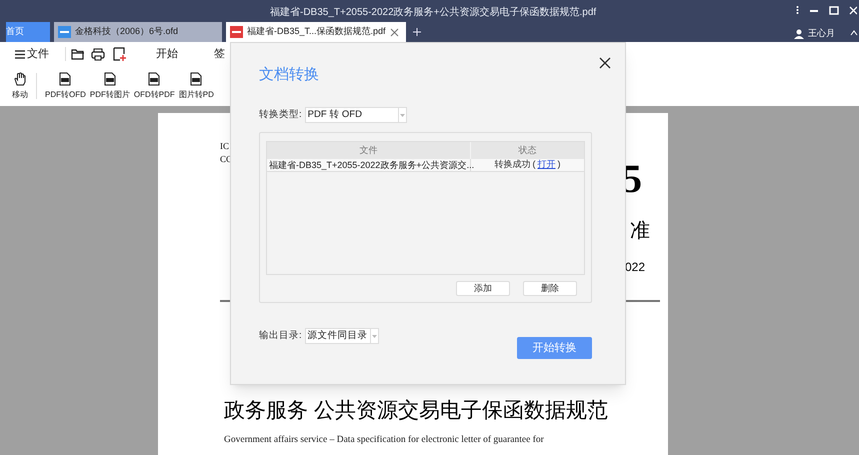 The height and width of the screenshot is (455, 859). Describe the element at coordinates (119, 54) in the screenshot. I see `new-document-icon` at that location.